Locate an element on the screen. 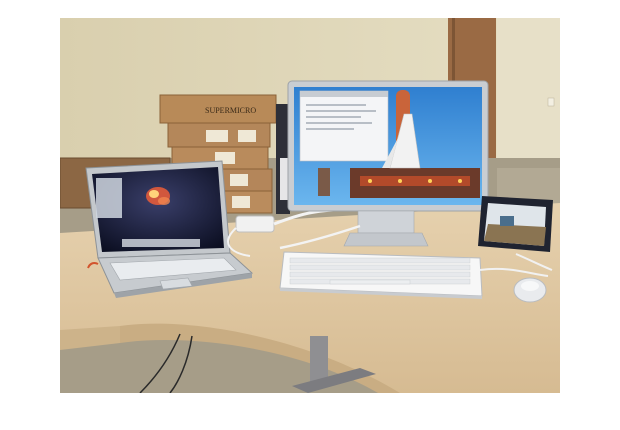  document-window is located at coordinates (344, 126).